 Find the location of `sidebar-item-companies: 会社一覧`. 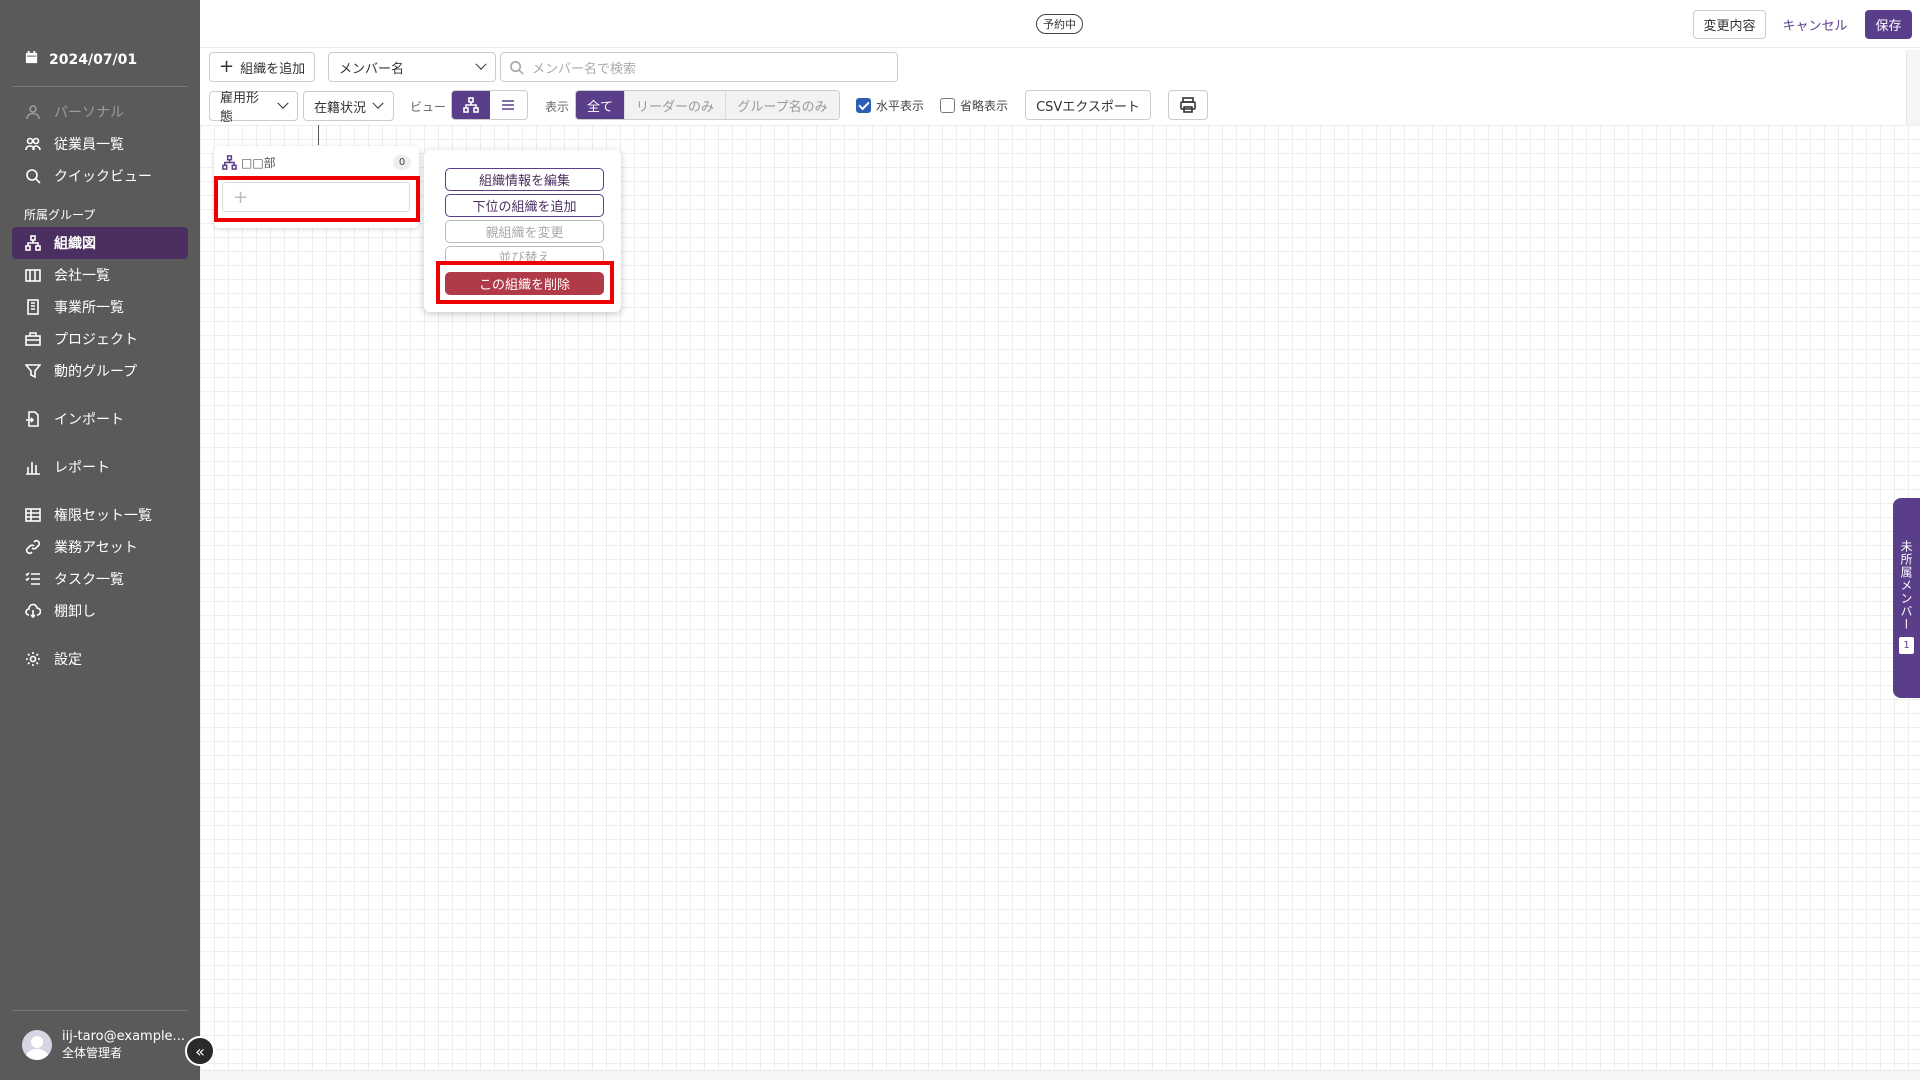

sidebar-item-companies: 会社一覧 is located at coordinates (100, 275).